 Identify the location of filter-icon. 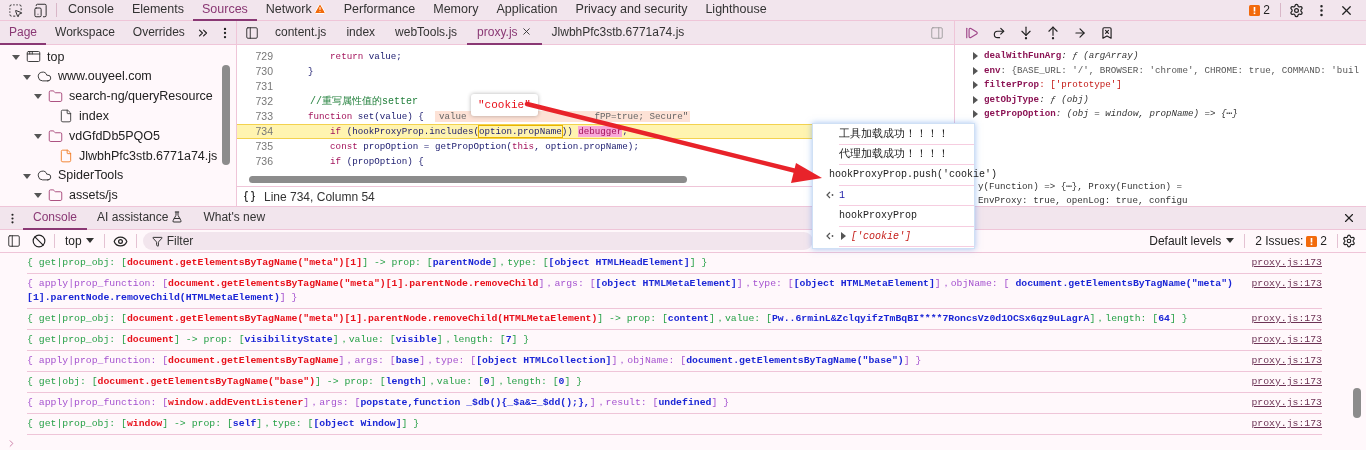
(157, 241).